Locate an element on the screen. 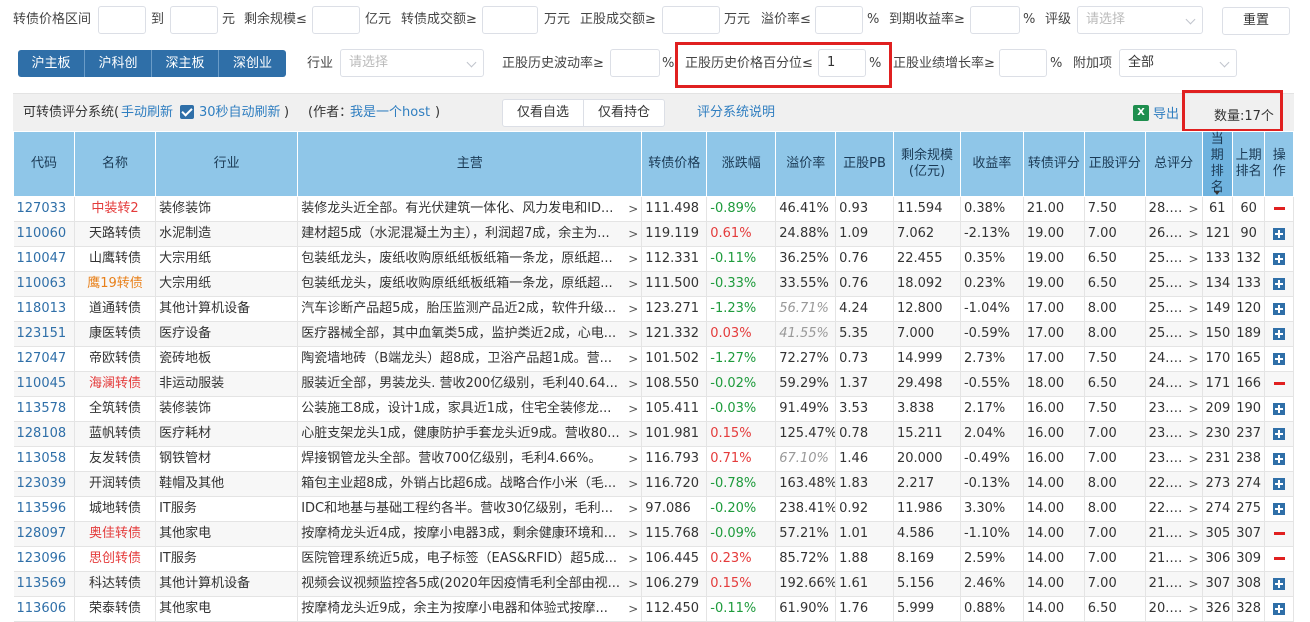  cell-main: 医疗器械全部，其中血氧类5成，监护类近2成，心电... > is located at coordinates (470, 334).